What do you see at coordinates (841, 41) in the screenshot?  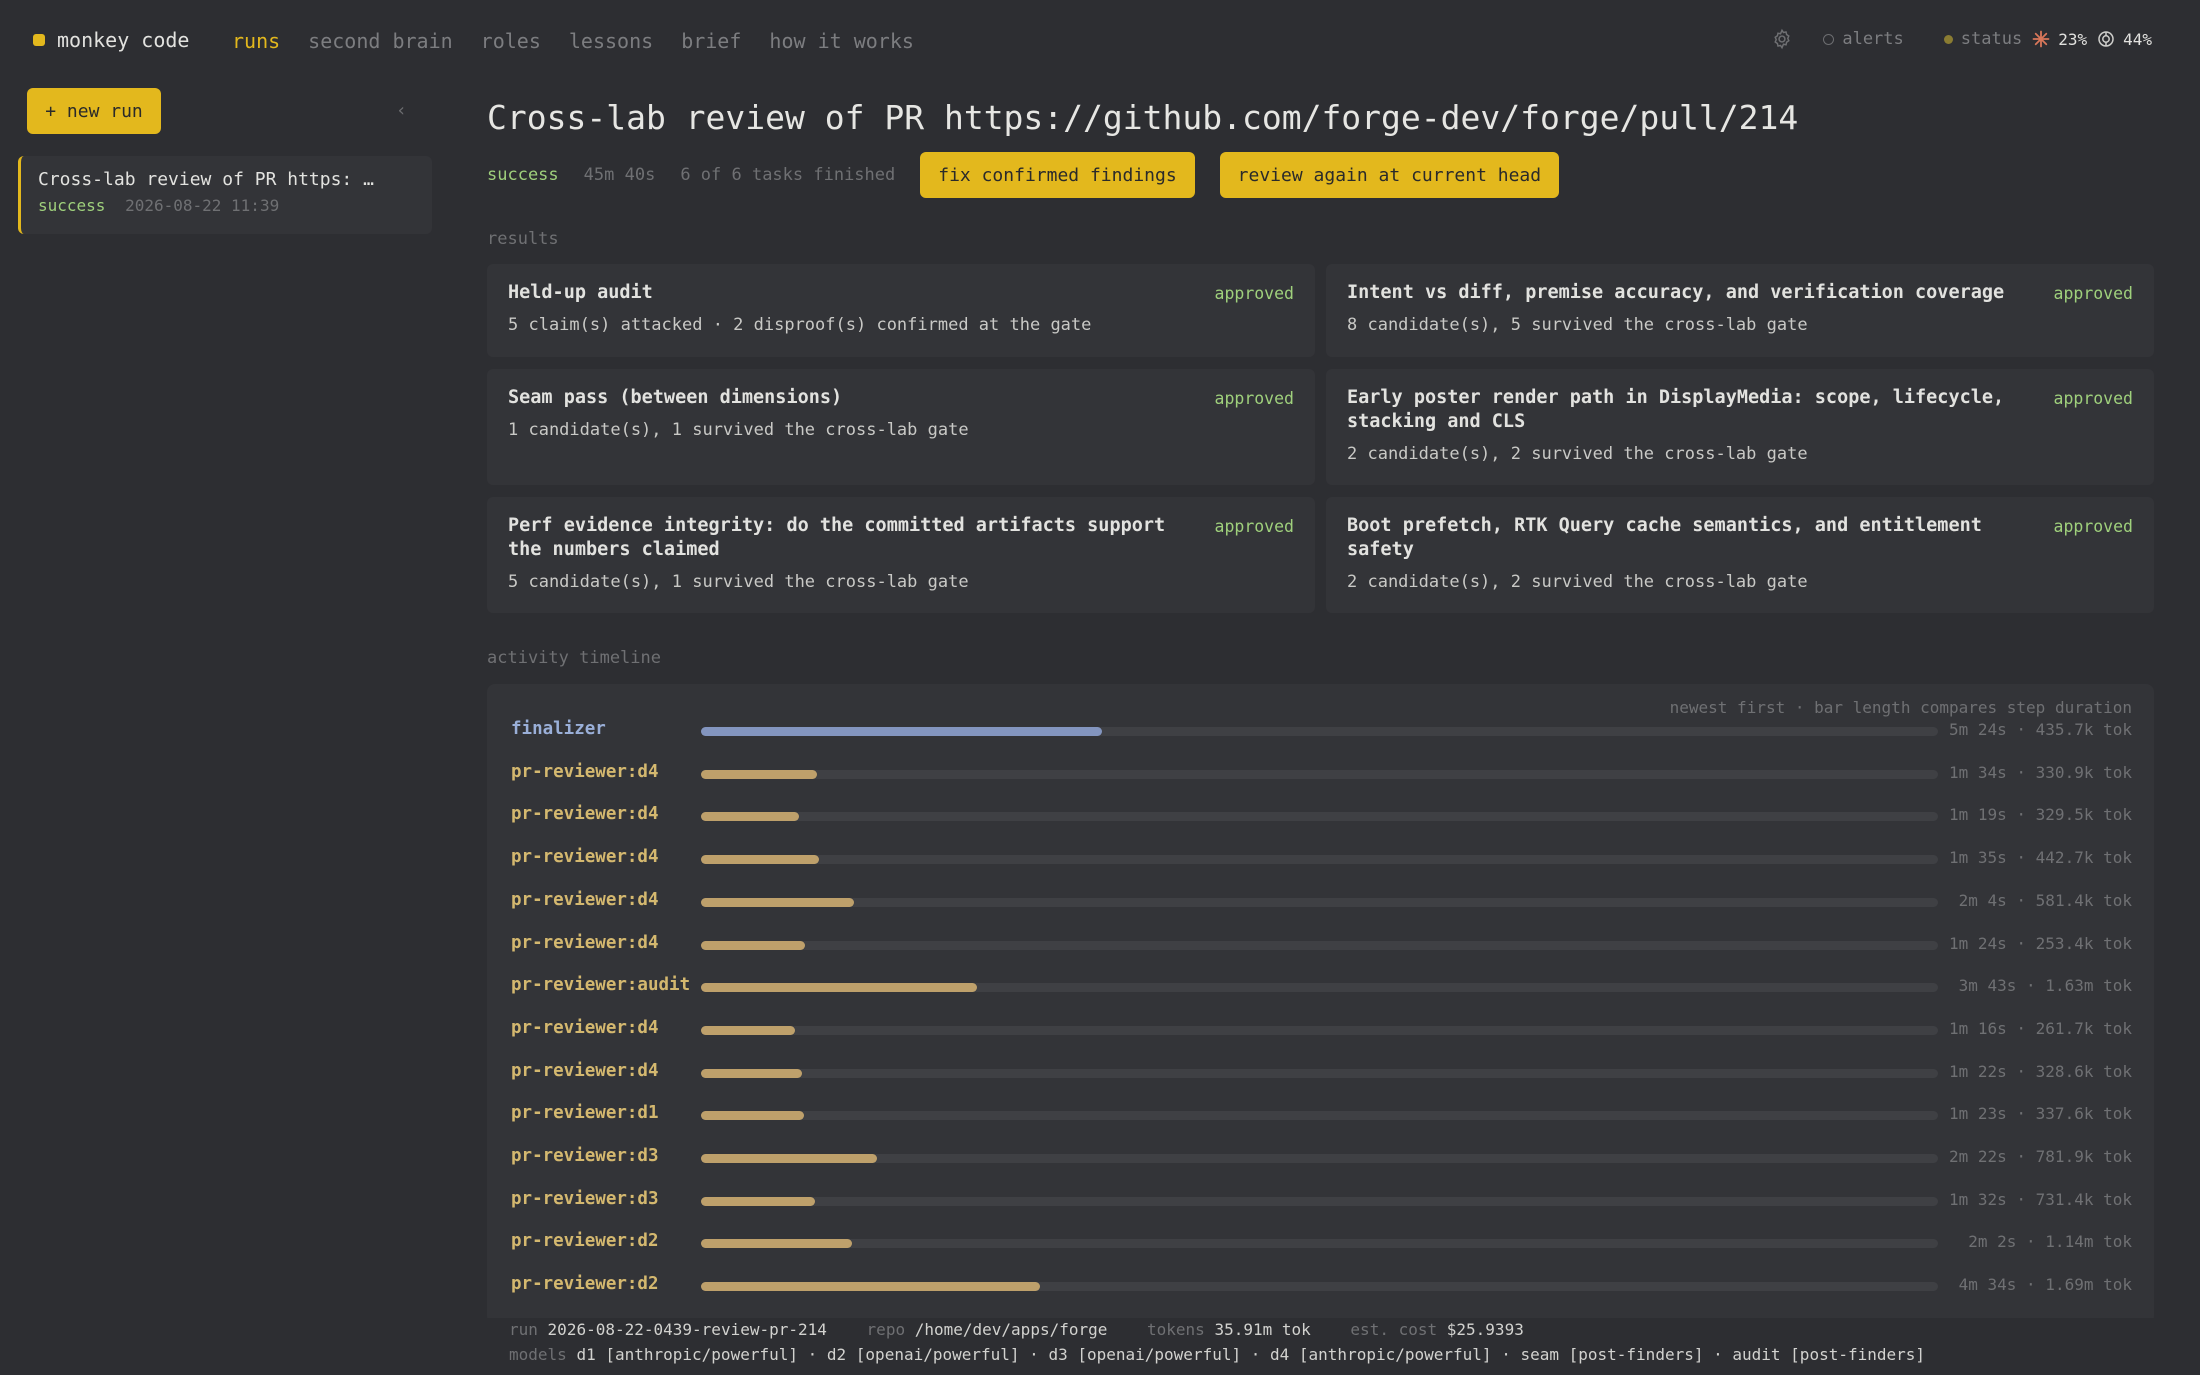 I see `nav-how-it-works: how it works` at bounding box center [841, 41].